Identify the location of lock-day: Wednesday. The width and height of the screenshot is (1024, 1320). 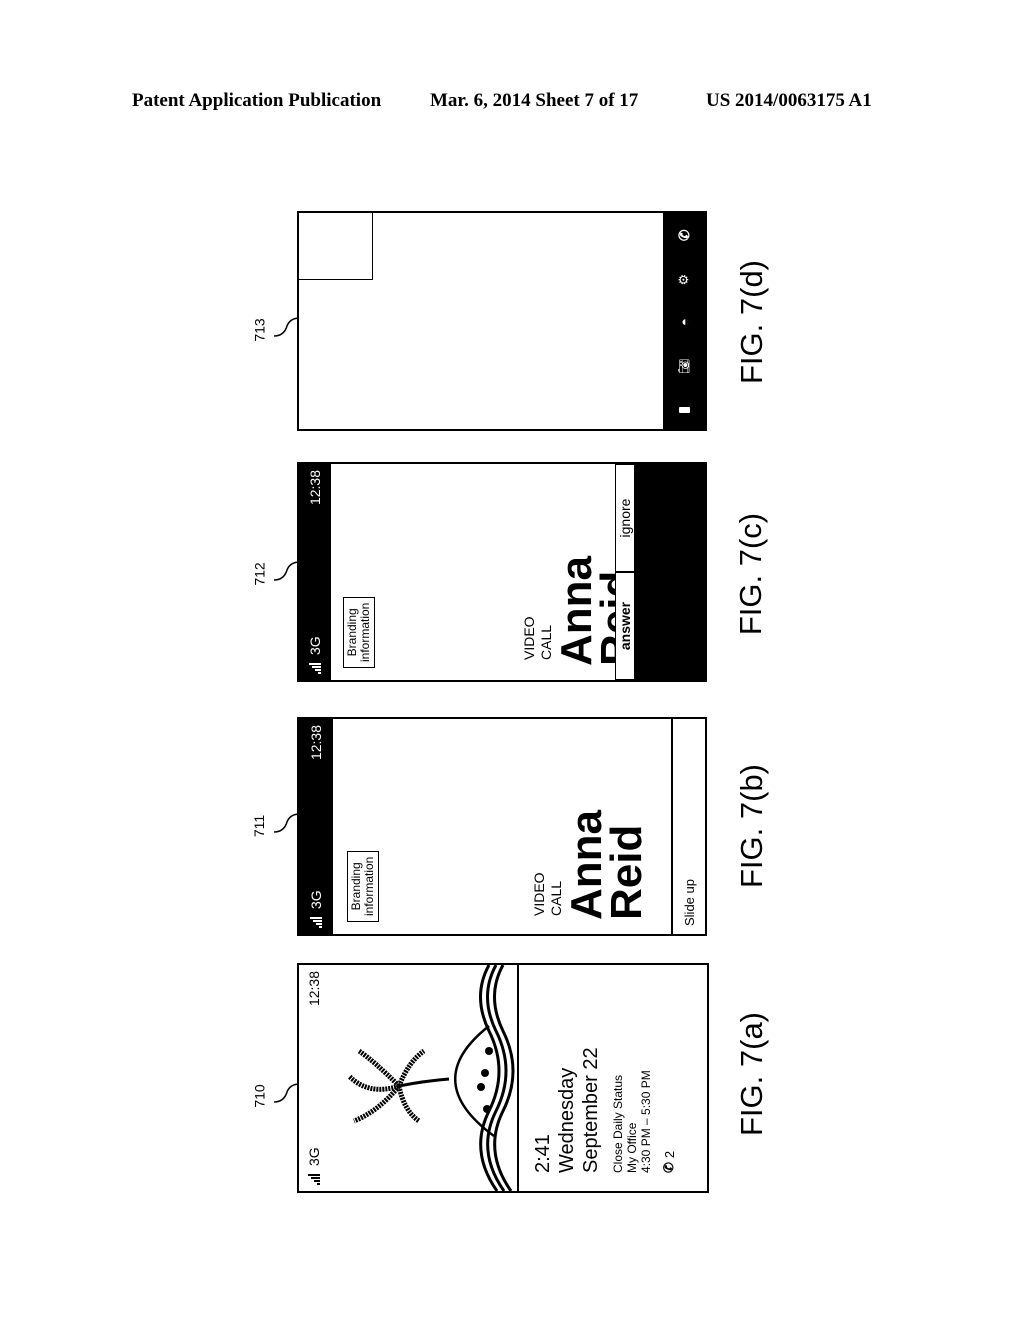
(567, 1120).